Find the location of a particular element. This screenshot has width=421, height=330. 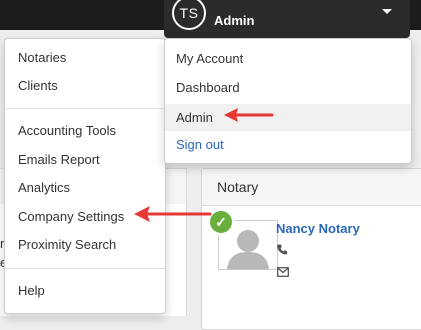

menu-item-proximity-search: Proximity Search is located at coordinates (85, 245).